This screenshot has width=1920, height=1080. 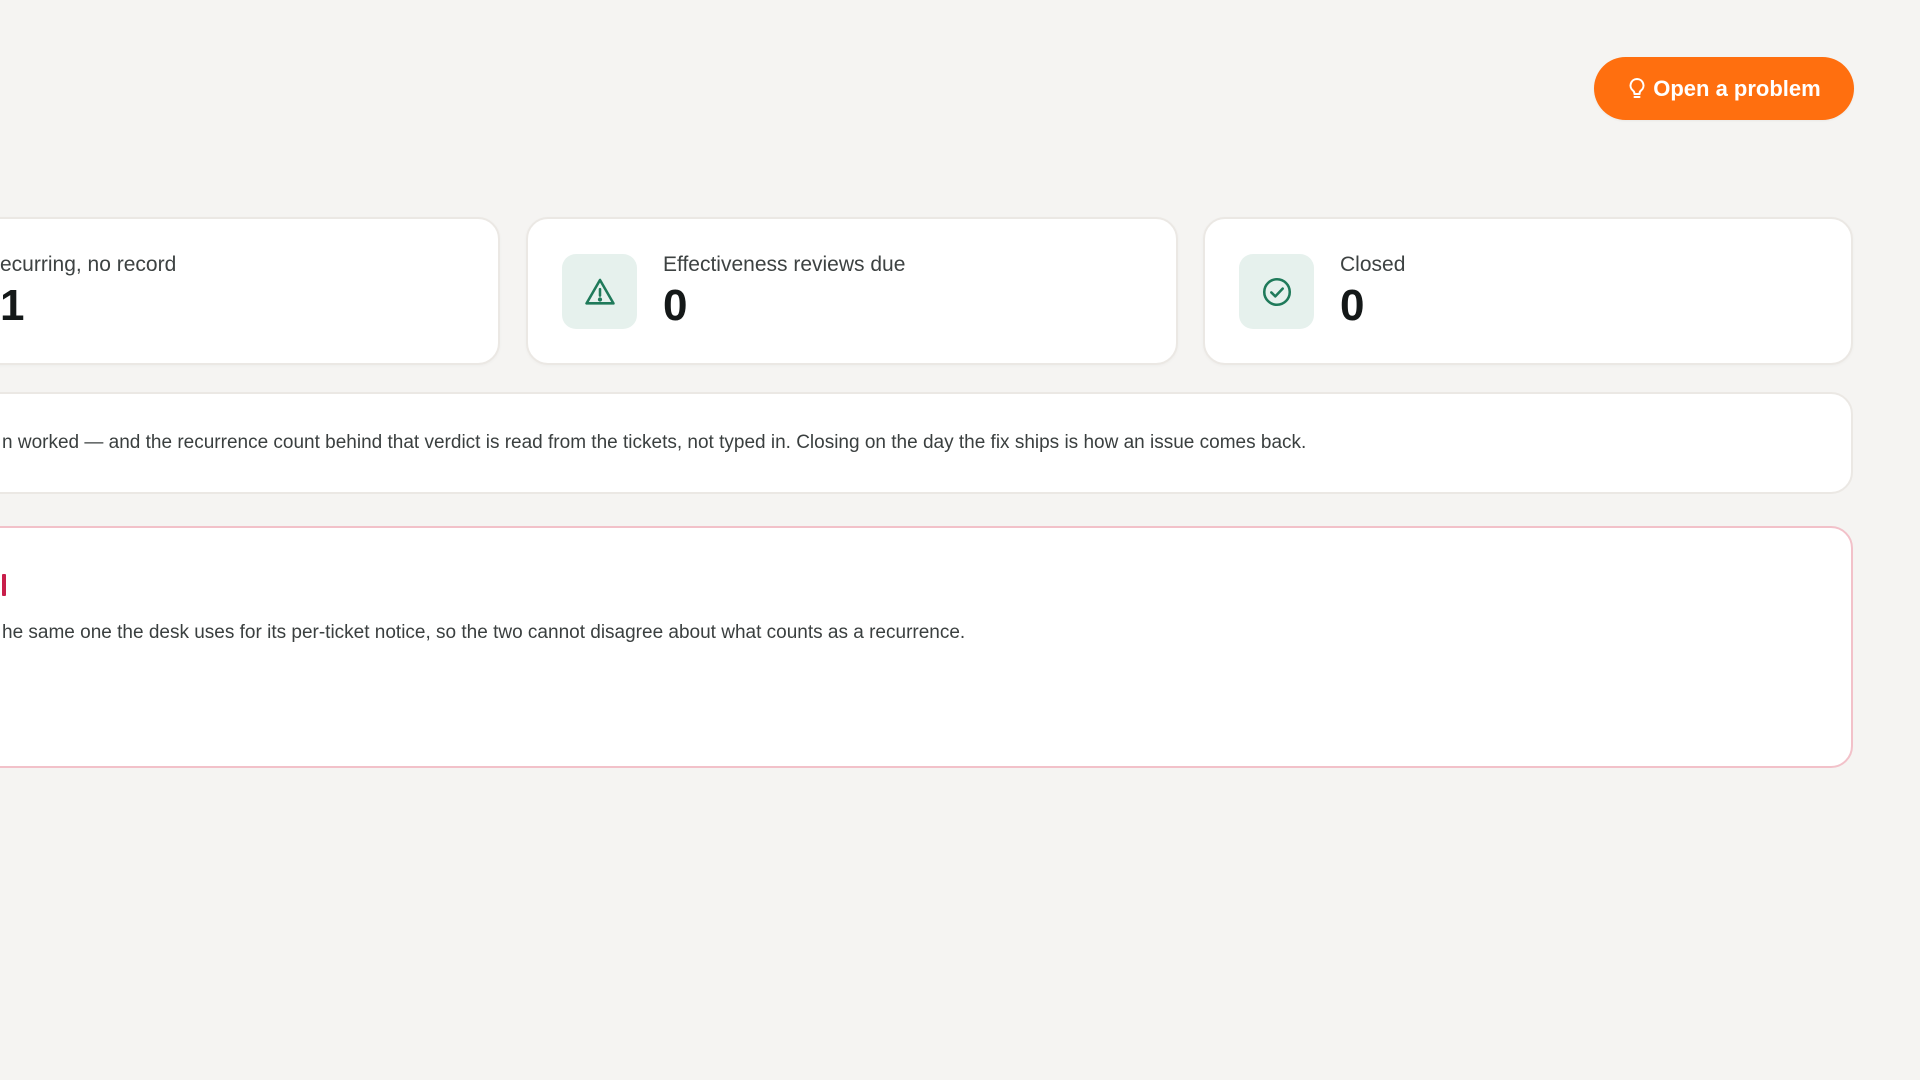 I want to click on stat-label: Effectiveness reviews due, so click(x=784, y=264).